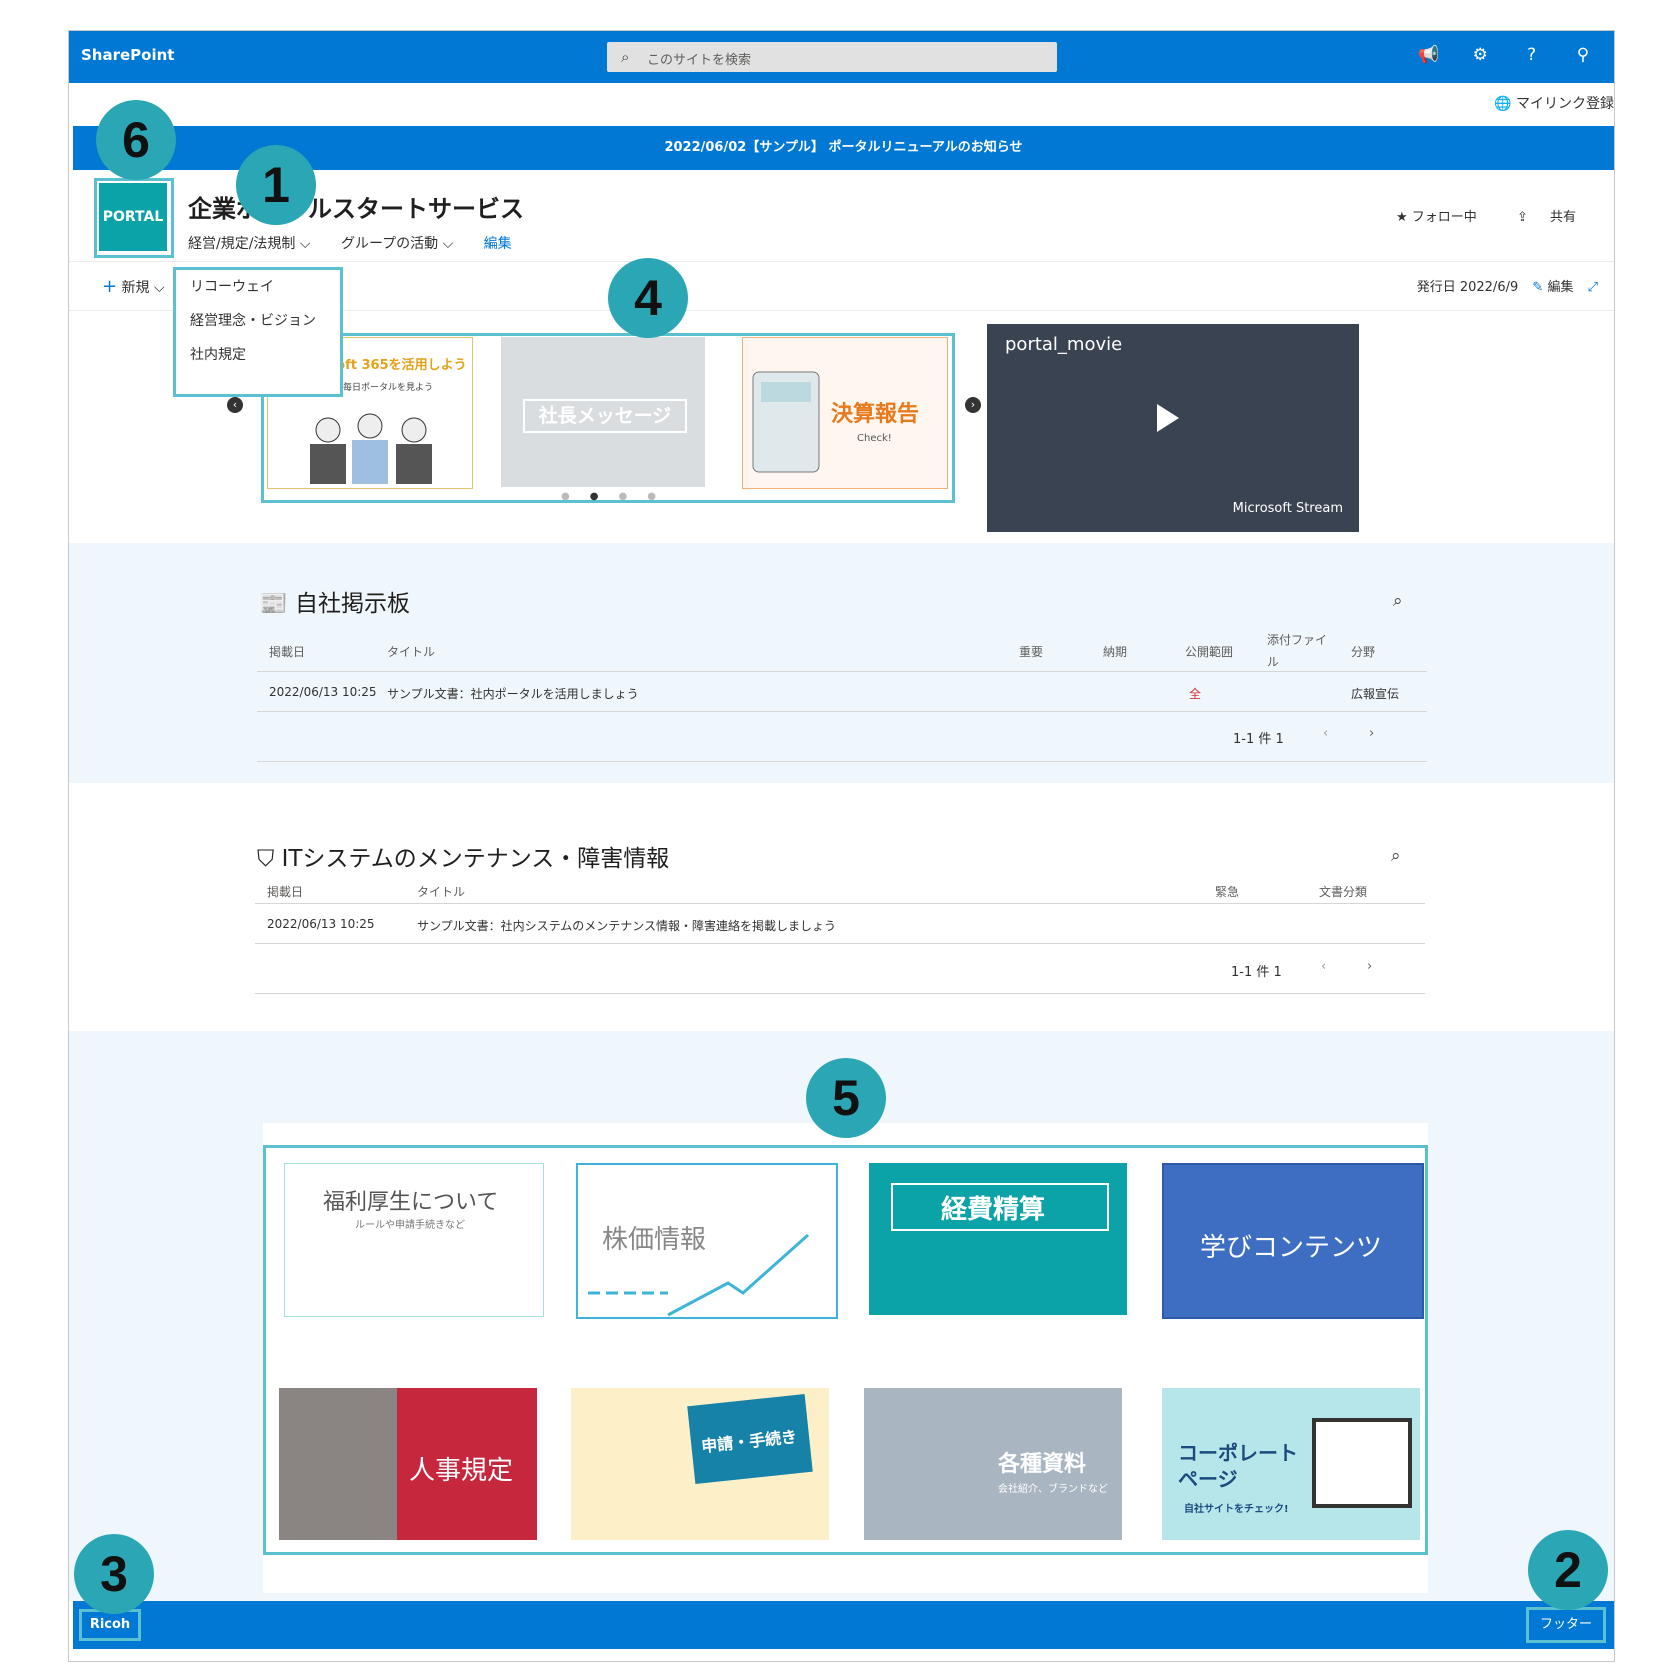 The width and height of the screenshot is (1680, 1680). Describe the element at coordinates (258, 287) in the screenshot. I see `menu-item-ricoh-way: リコーウェイ` at that location.